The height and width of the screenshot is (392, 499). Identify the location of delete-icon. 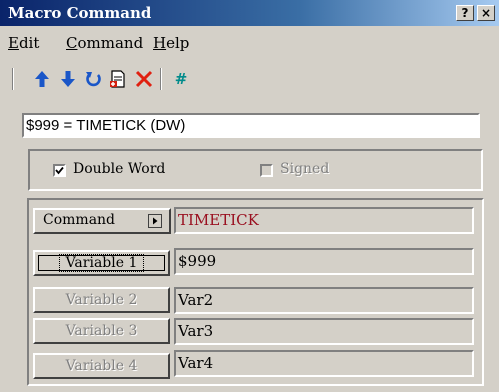
(144, 79).